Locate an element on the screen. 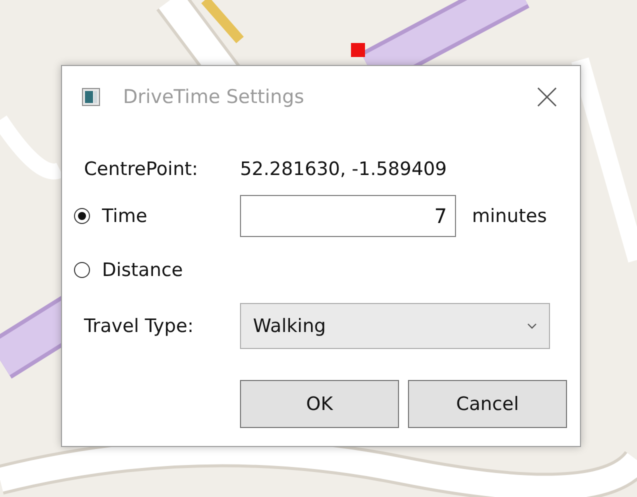  window-icon is located at coordinates (91, 97).